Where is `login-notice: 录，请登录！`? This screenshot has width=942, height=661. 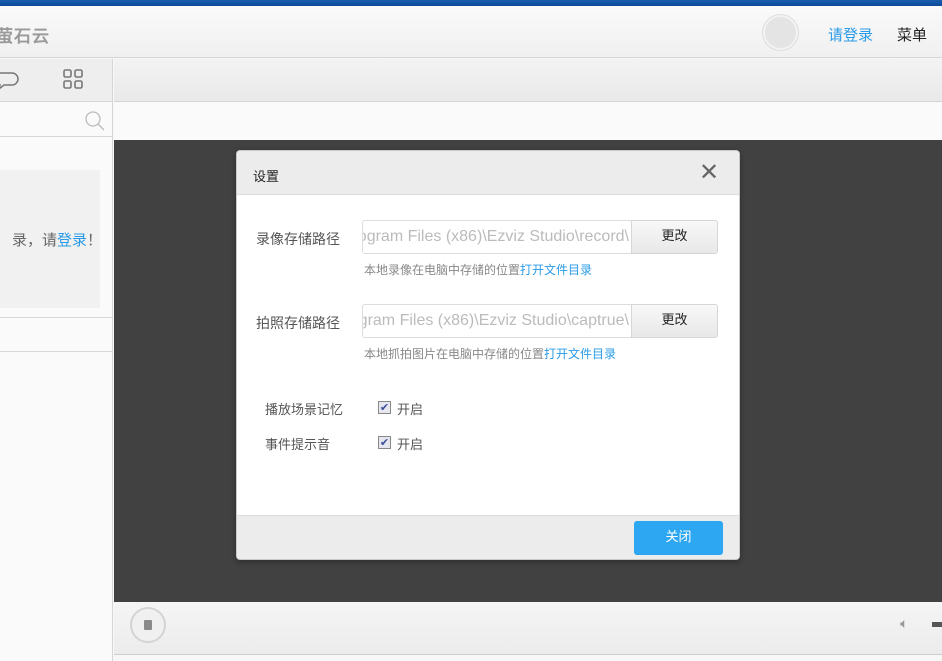 login-notice: 录，请登录！ is located at coordinates (51, 239).